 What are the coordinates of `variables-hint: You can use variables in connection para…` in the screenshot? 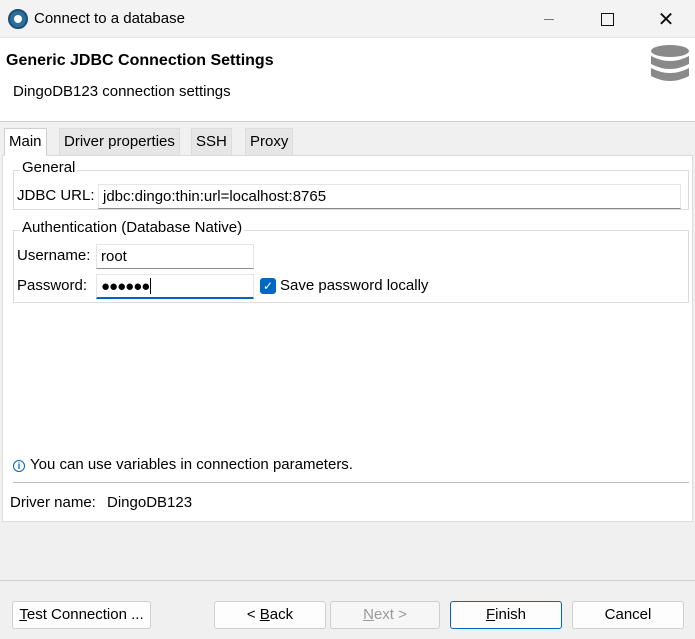 It's located at (191, 464).